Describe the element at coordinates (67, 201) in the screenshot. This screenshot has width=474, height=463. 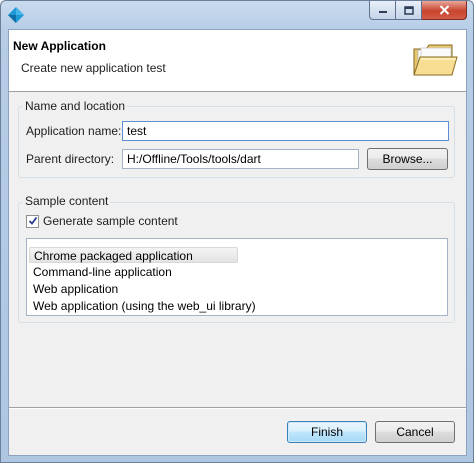
I see `sample-content-group-label: Sample content` at that location.